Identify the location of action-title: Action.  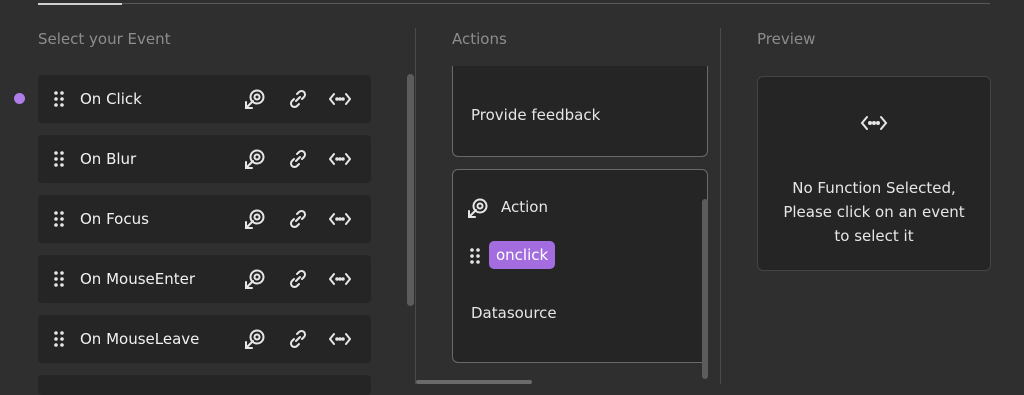
(524, 207).